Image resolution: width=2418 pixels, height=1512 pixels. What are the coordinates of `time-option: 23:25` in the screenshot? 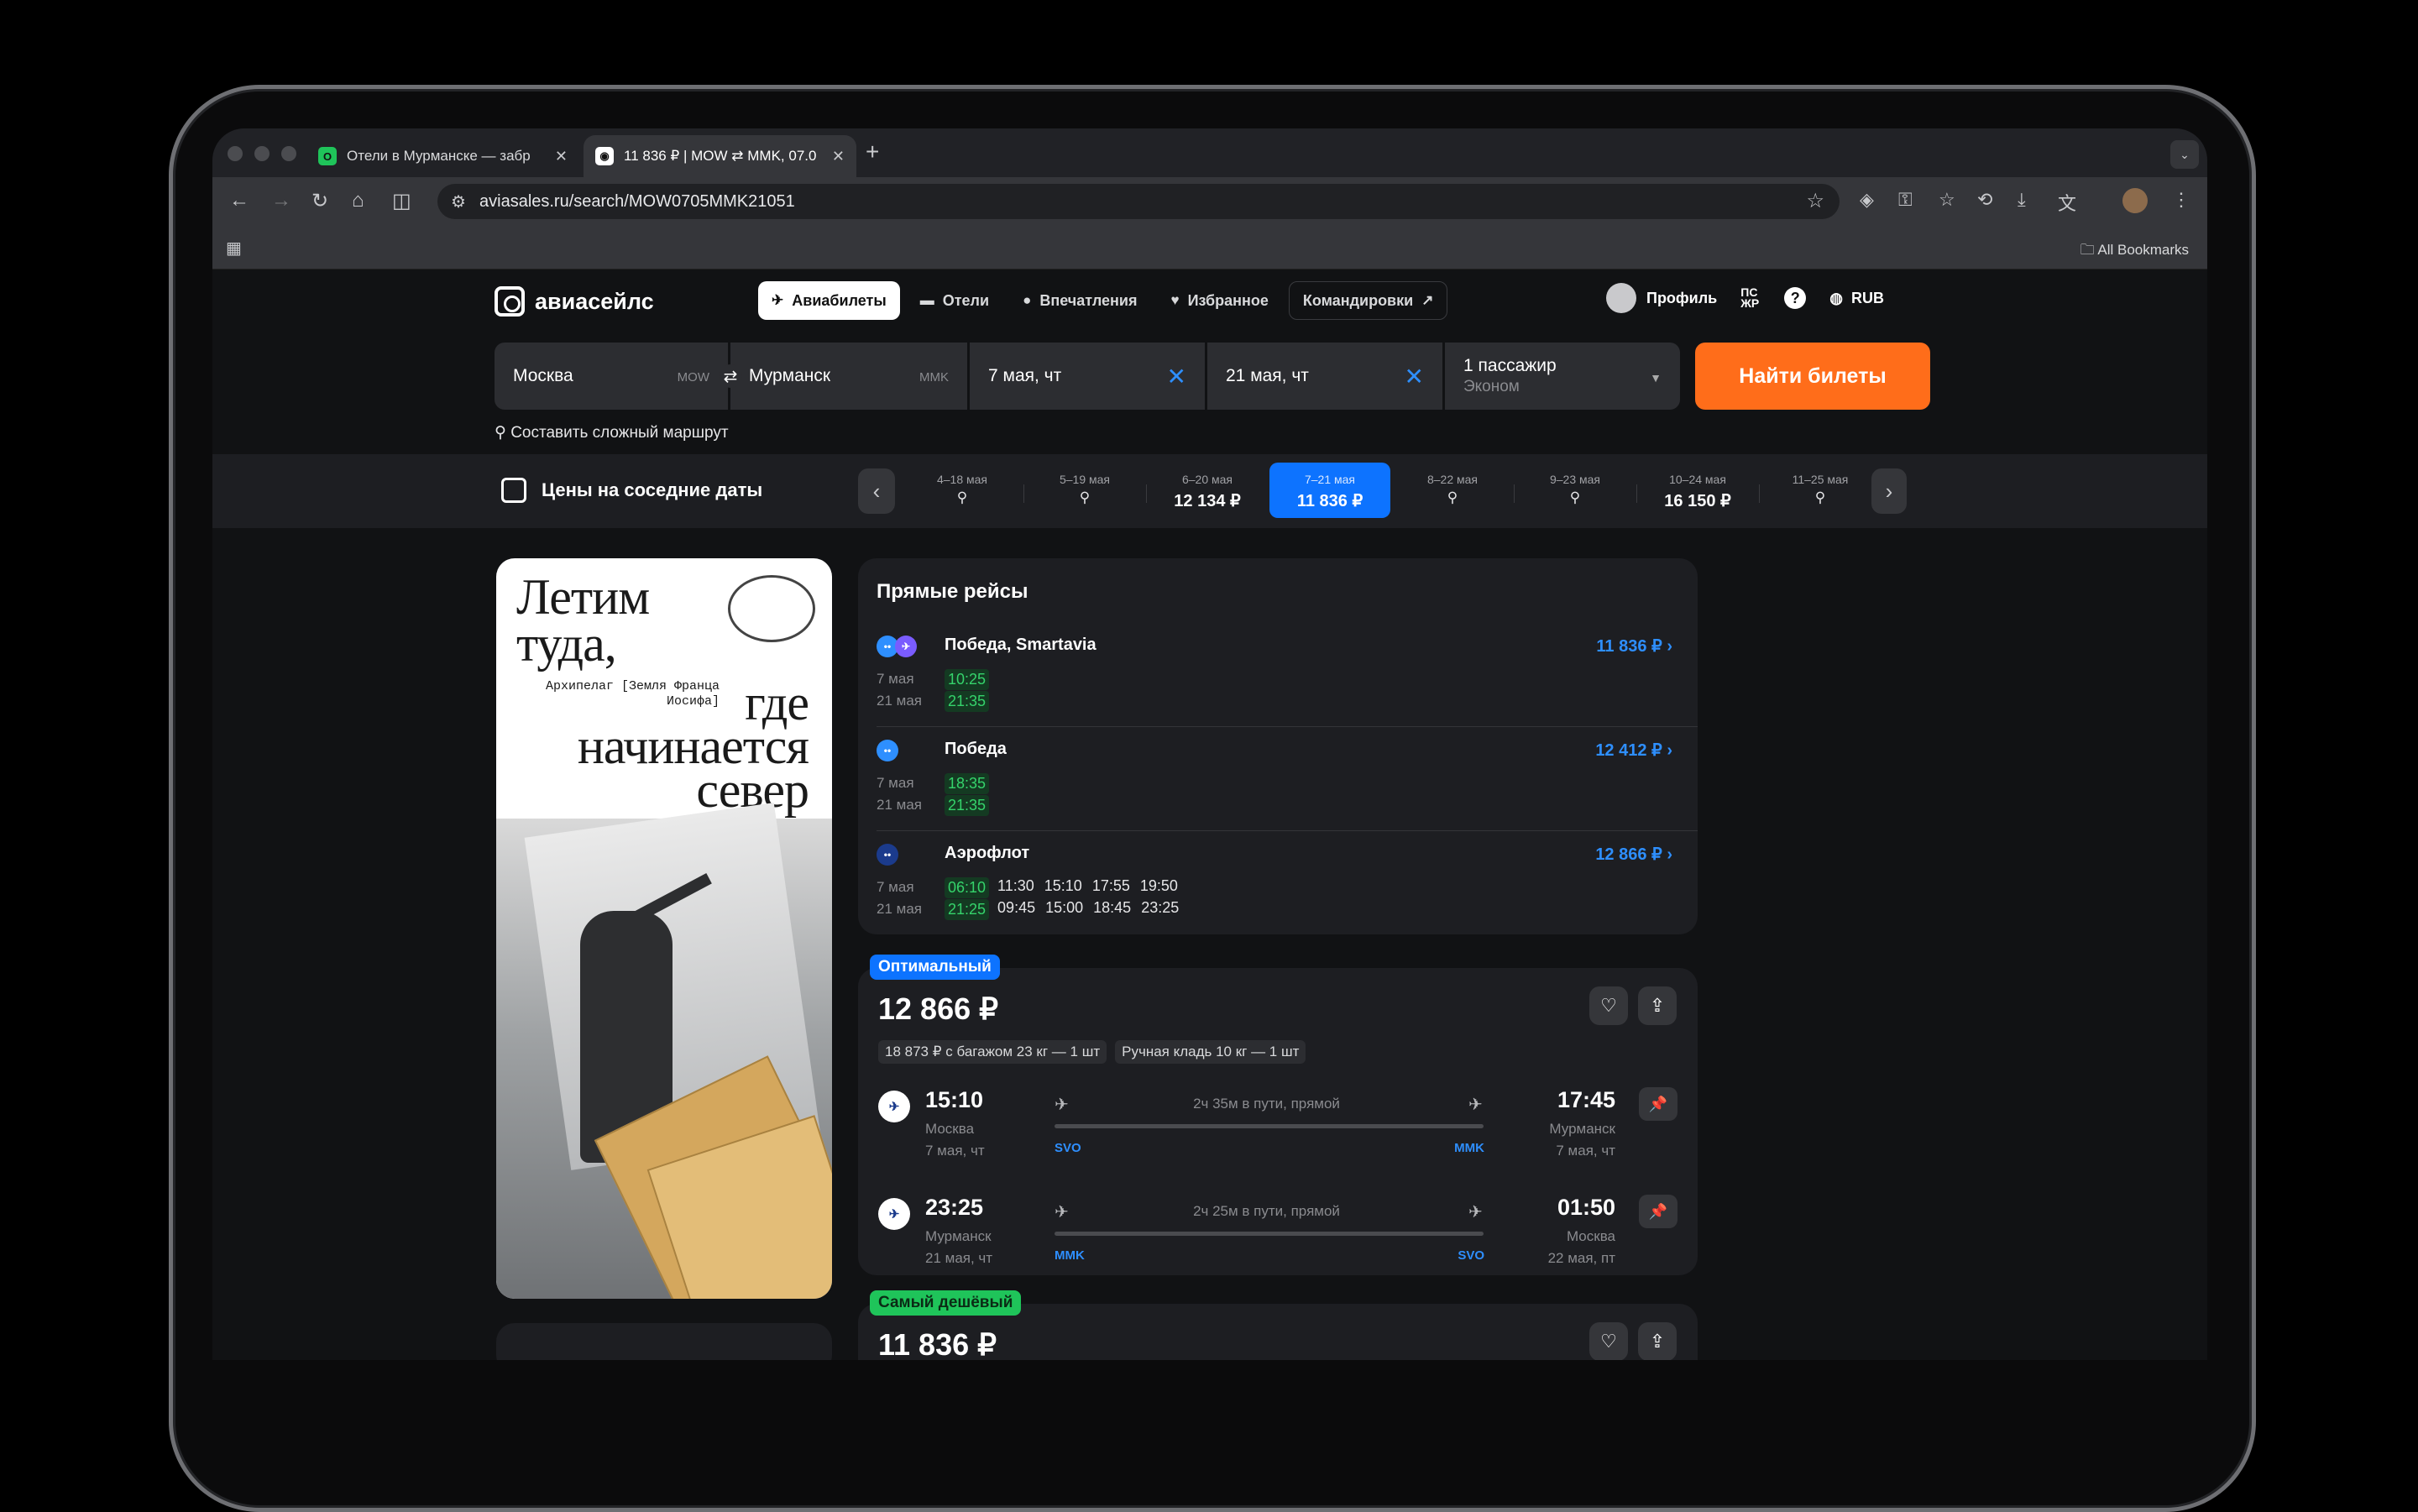 It's located at (1160, 909).